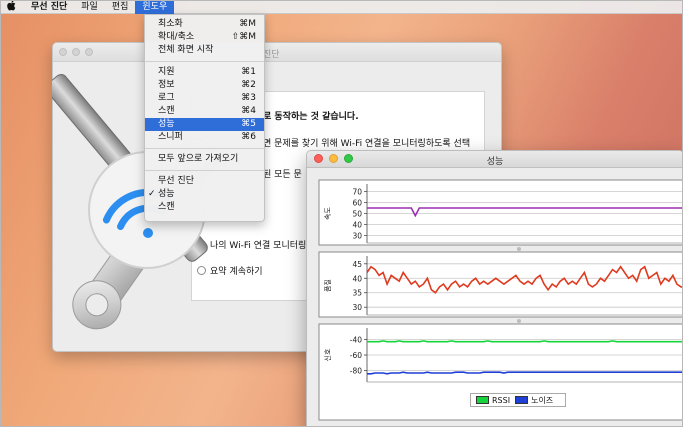 This screenshot has width=683, height=427. I want to click on menu-item-minimize: 최소화 ⌘M, so click(204, 24).